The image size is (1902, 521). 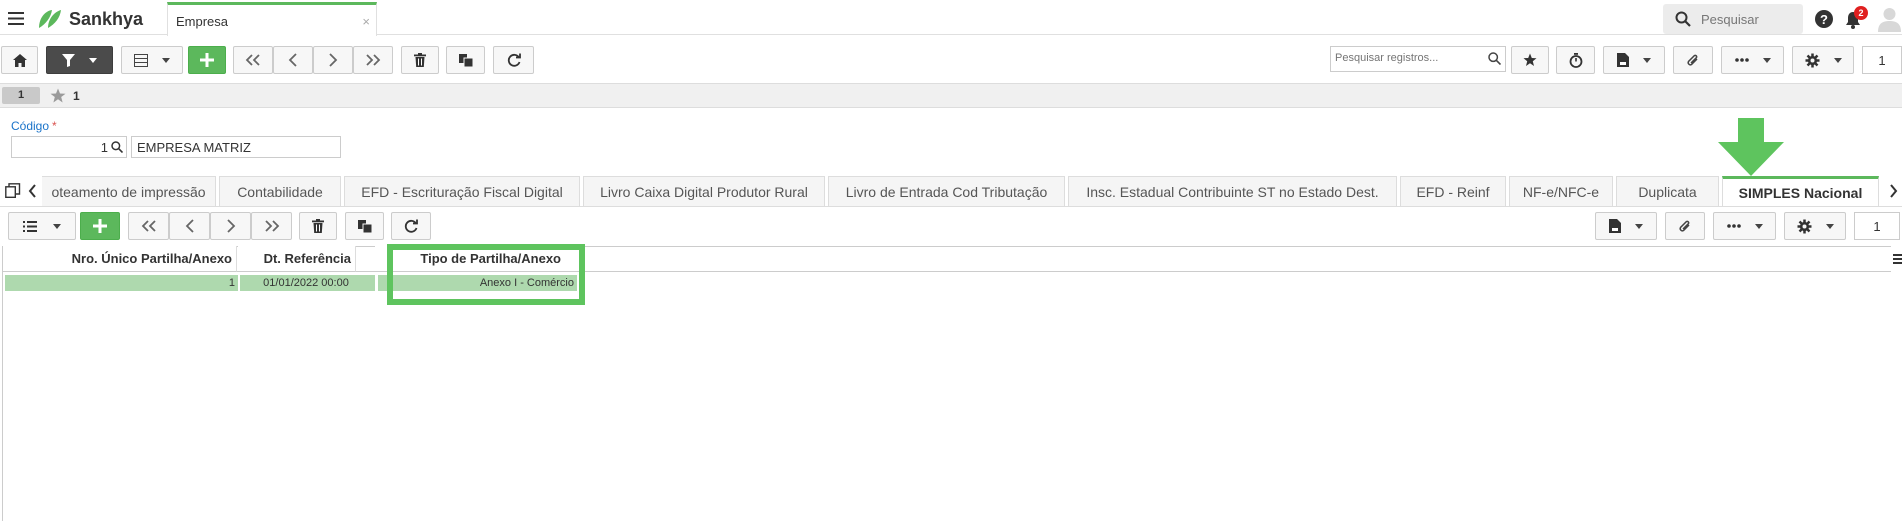 What do you see at coordinates (129, 191) in the screenshot?
I see `tab-roteamento: oteamento de impressão` at bounding box center [129, 191].